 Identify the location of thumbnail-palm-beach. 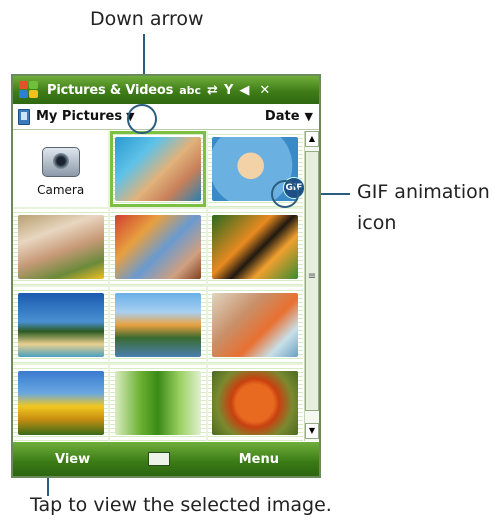
(61, 325).